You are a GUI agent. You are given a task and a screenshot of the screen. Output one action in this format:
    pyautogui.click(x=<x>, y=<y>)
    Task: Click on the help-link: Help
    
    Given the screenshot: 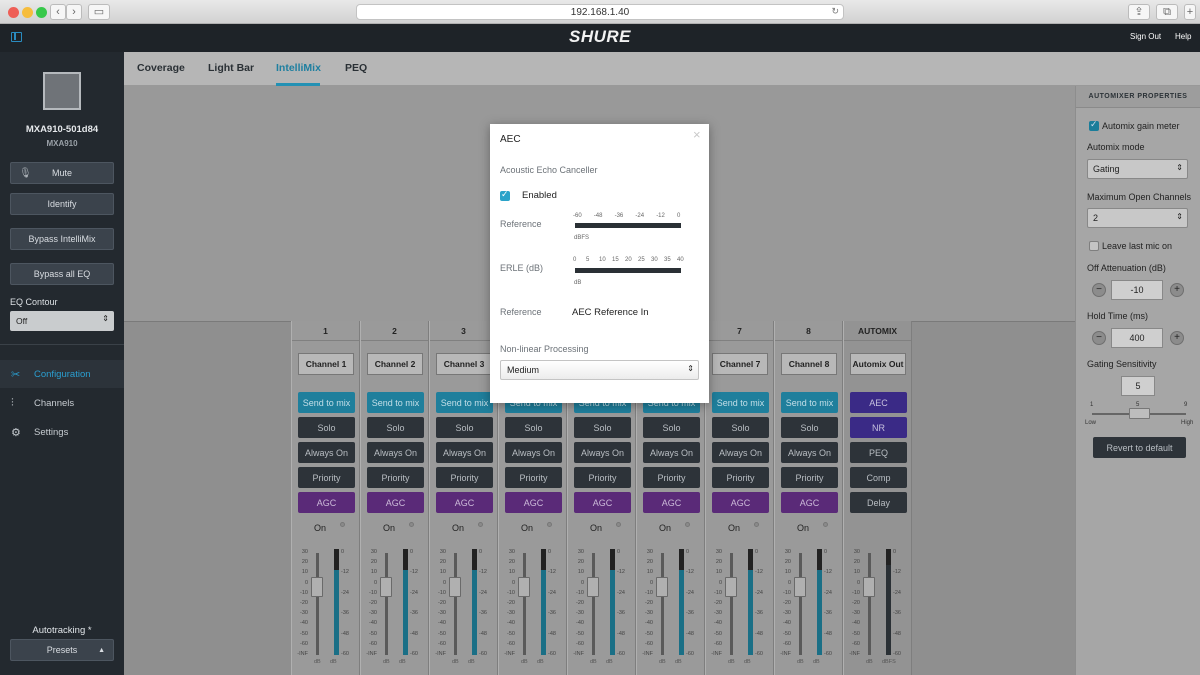 What is the action you would take?
    pyautogui.click(x=1183, y=36)
    